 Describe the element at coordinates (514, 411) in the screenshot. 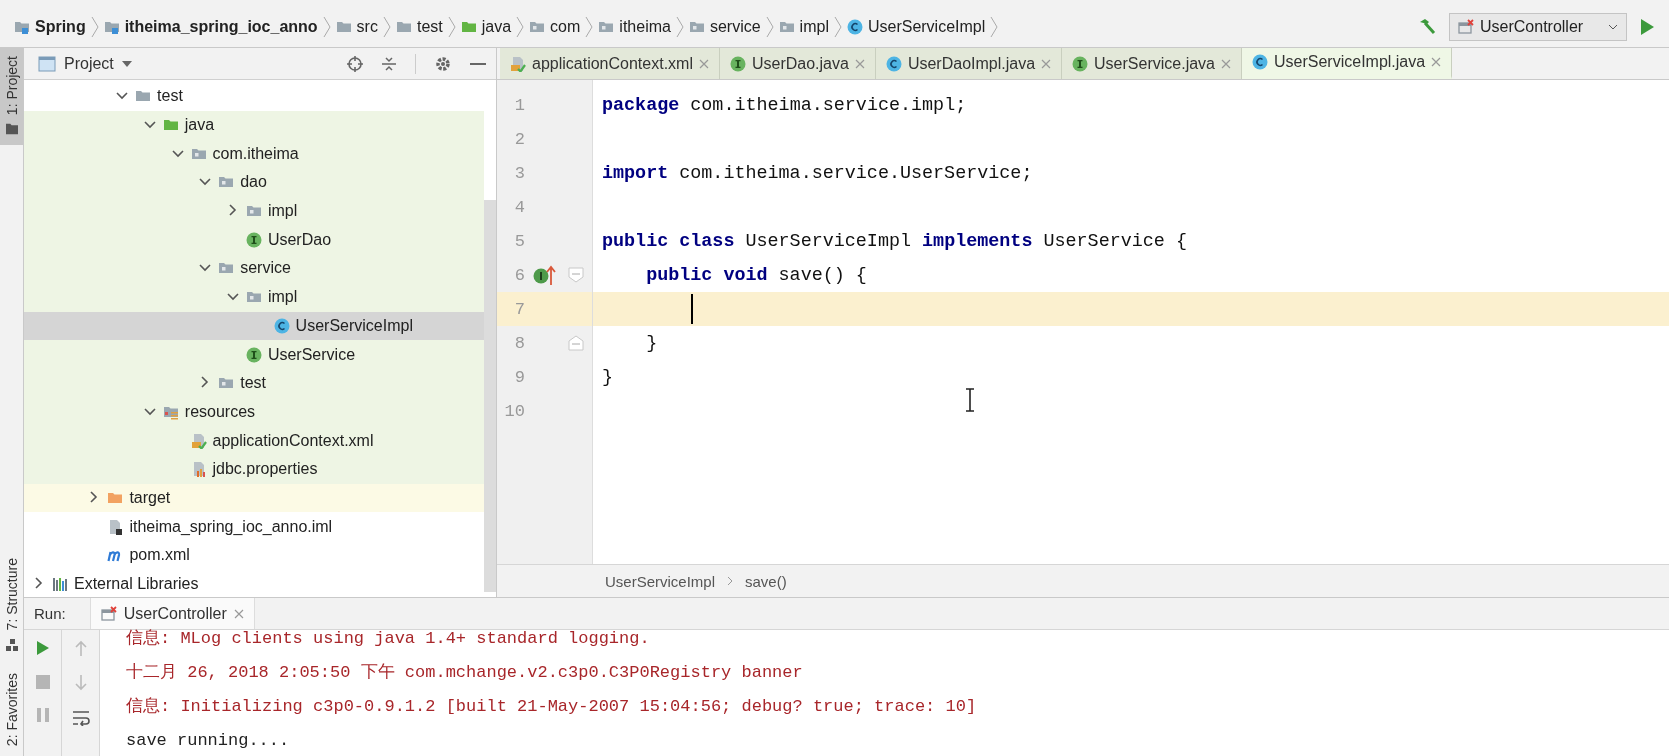

I see `line-number: 10` at that location.